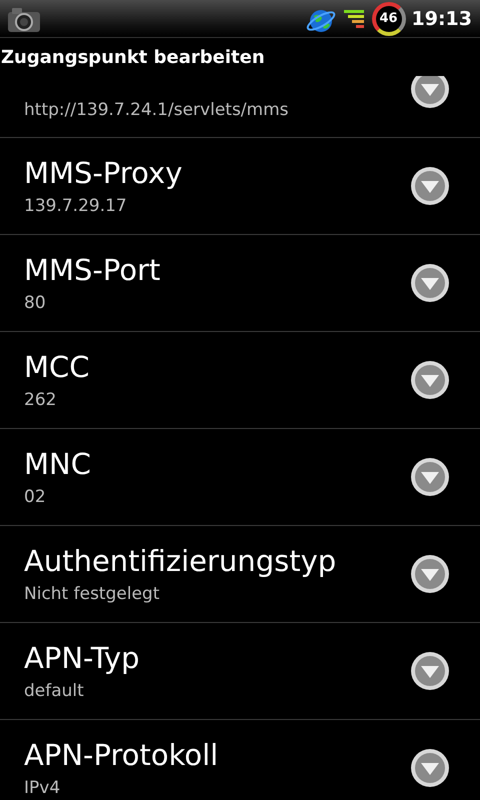  I want to click on setting-title: Authentifizierungstyp, so click(180, 561).